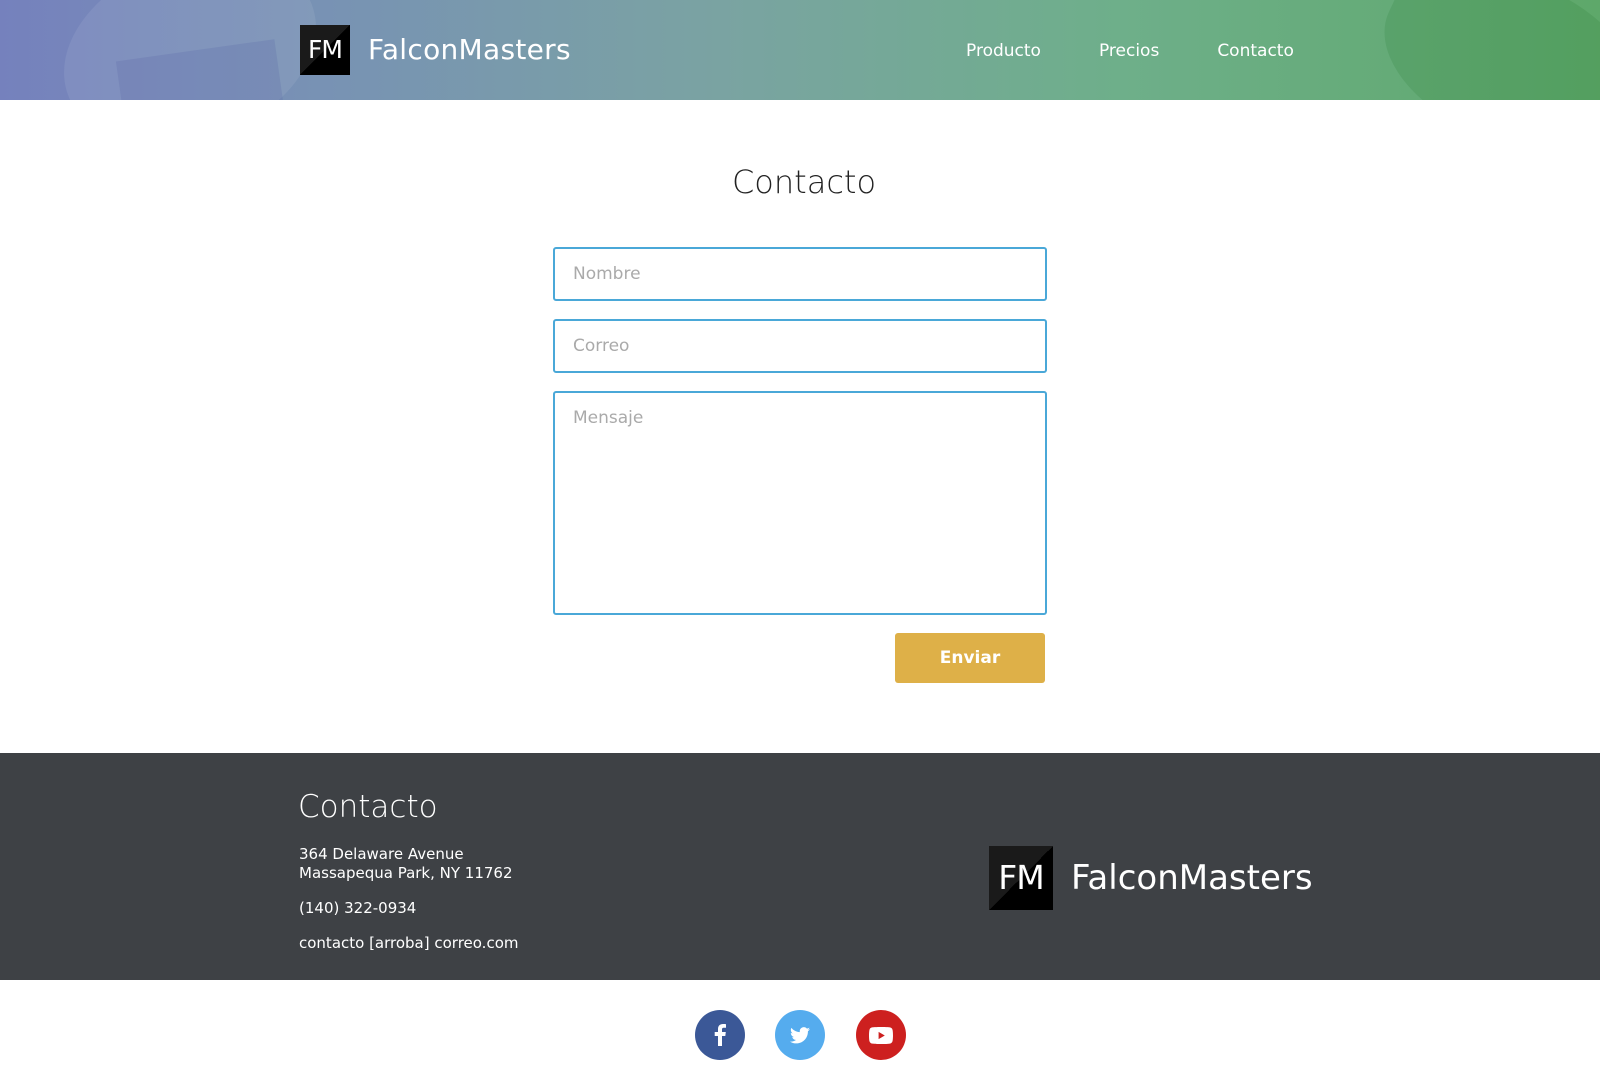 The width and height of the screenshot is (1600, 1090). Describe the element at coordinates (804, 182) in the screenshot. I see `page-title: Contacto` at that location.